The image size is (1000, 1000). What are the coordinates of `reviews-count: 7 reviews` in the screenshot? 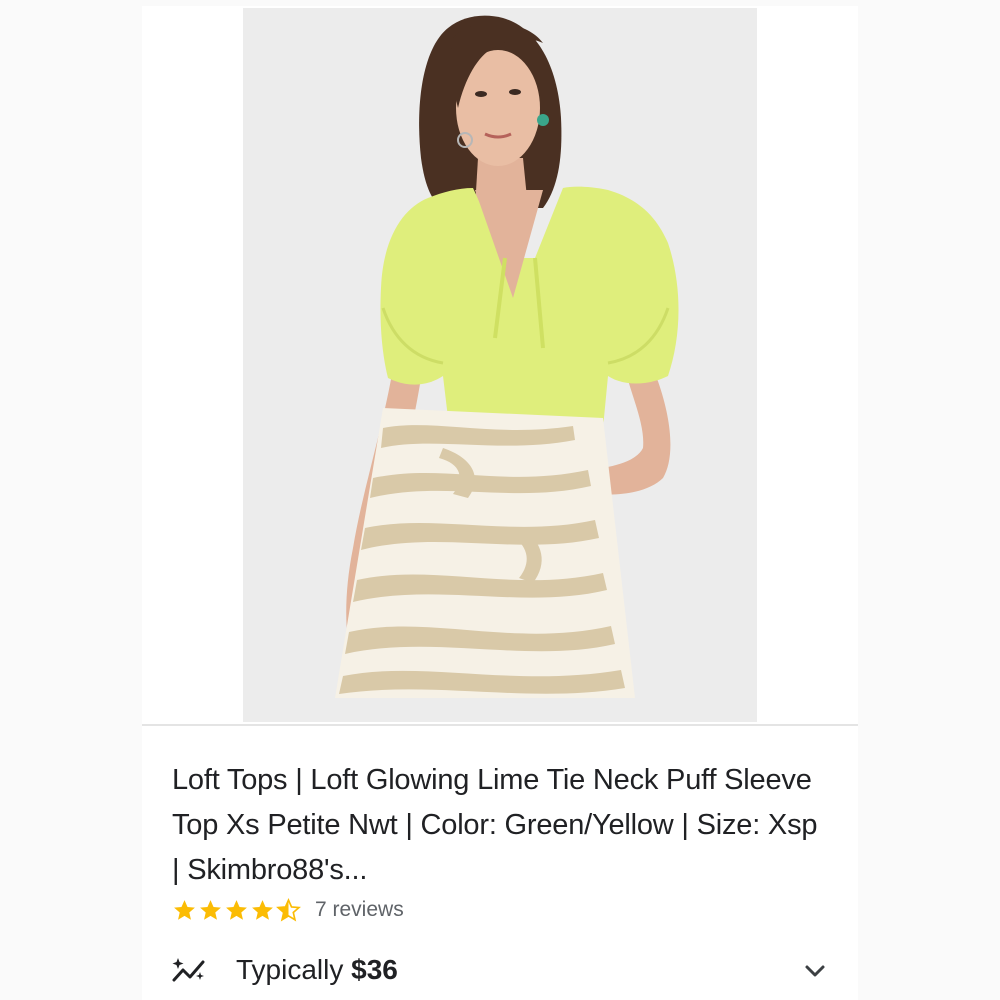 It's located at (359, 910).